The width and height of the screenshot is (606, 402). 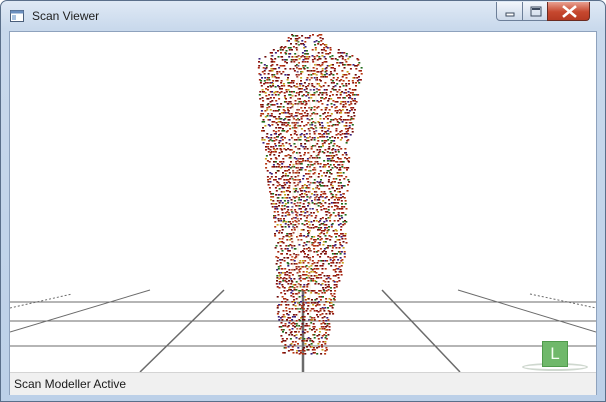 I want to click on close-button, so click(x=568, y=11).